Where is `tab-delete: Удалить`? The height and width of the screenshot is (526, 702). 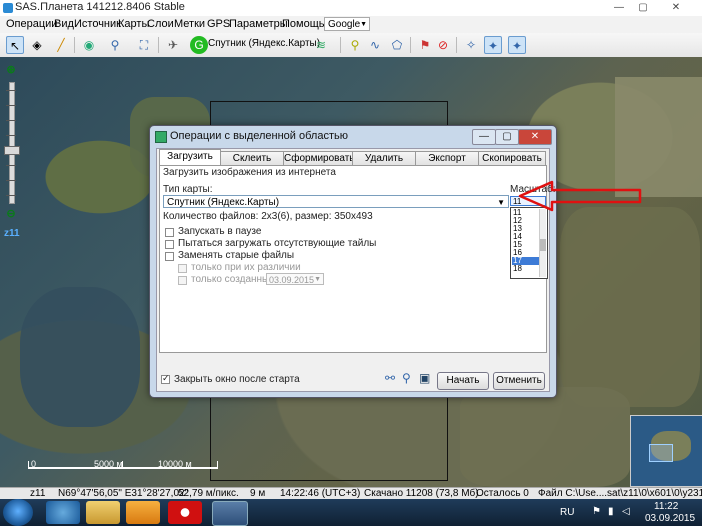 tab-delete: Удалить is located at coordinates (384, 158).